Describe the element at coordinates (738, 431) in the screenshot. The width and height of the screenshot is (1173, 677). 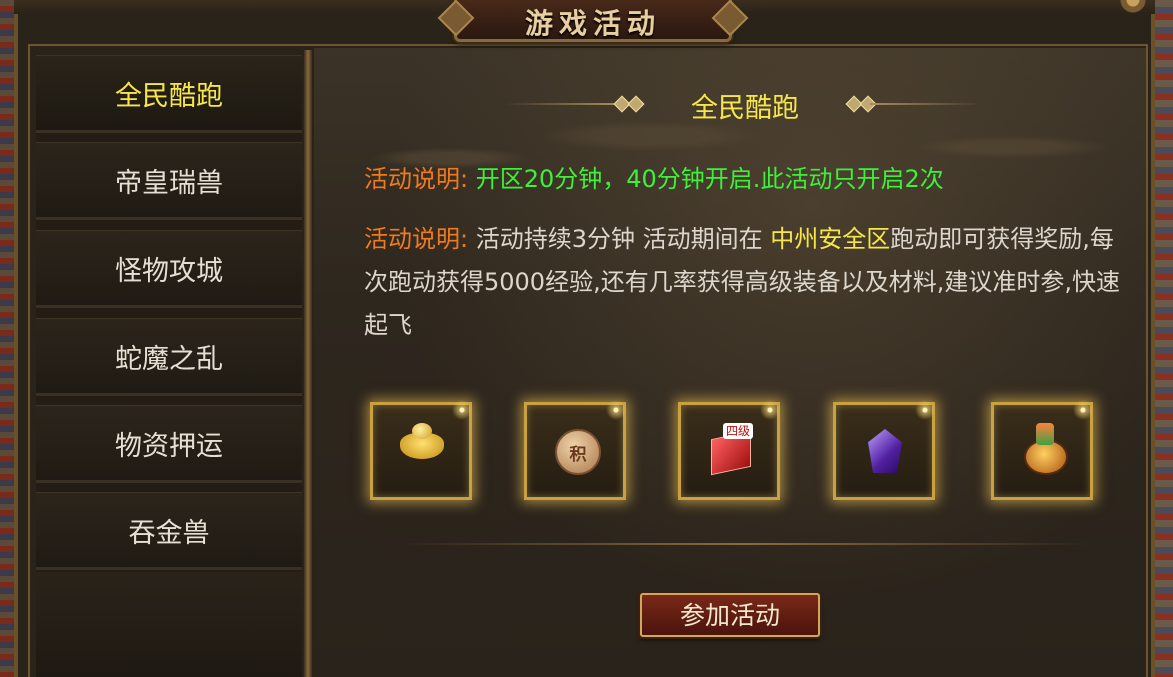
I see `level4-badge: 四级` at that location.